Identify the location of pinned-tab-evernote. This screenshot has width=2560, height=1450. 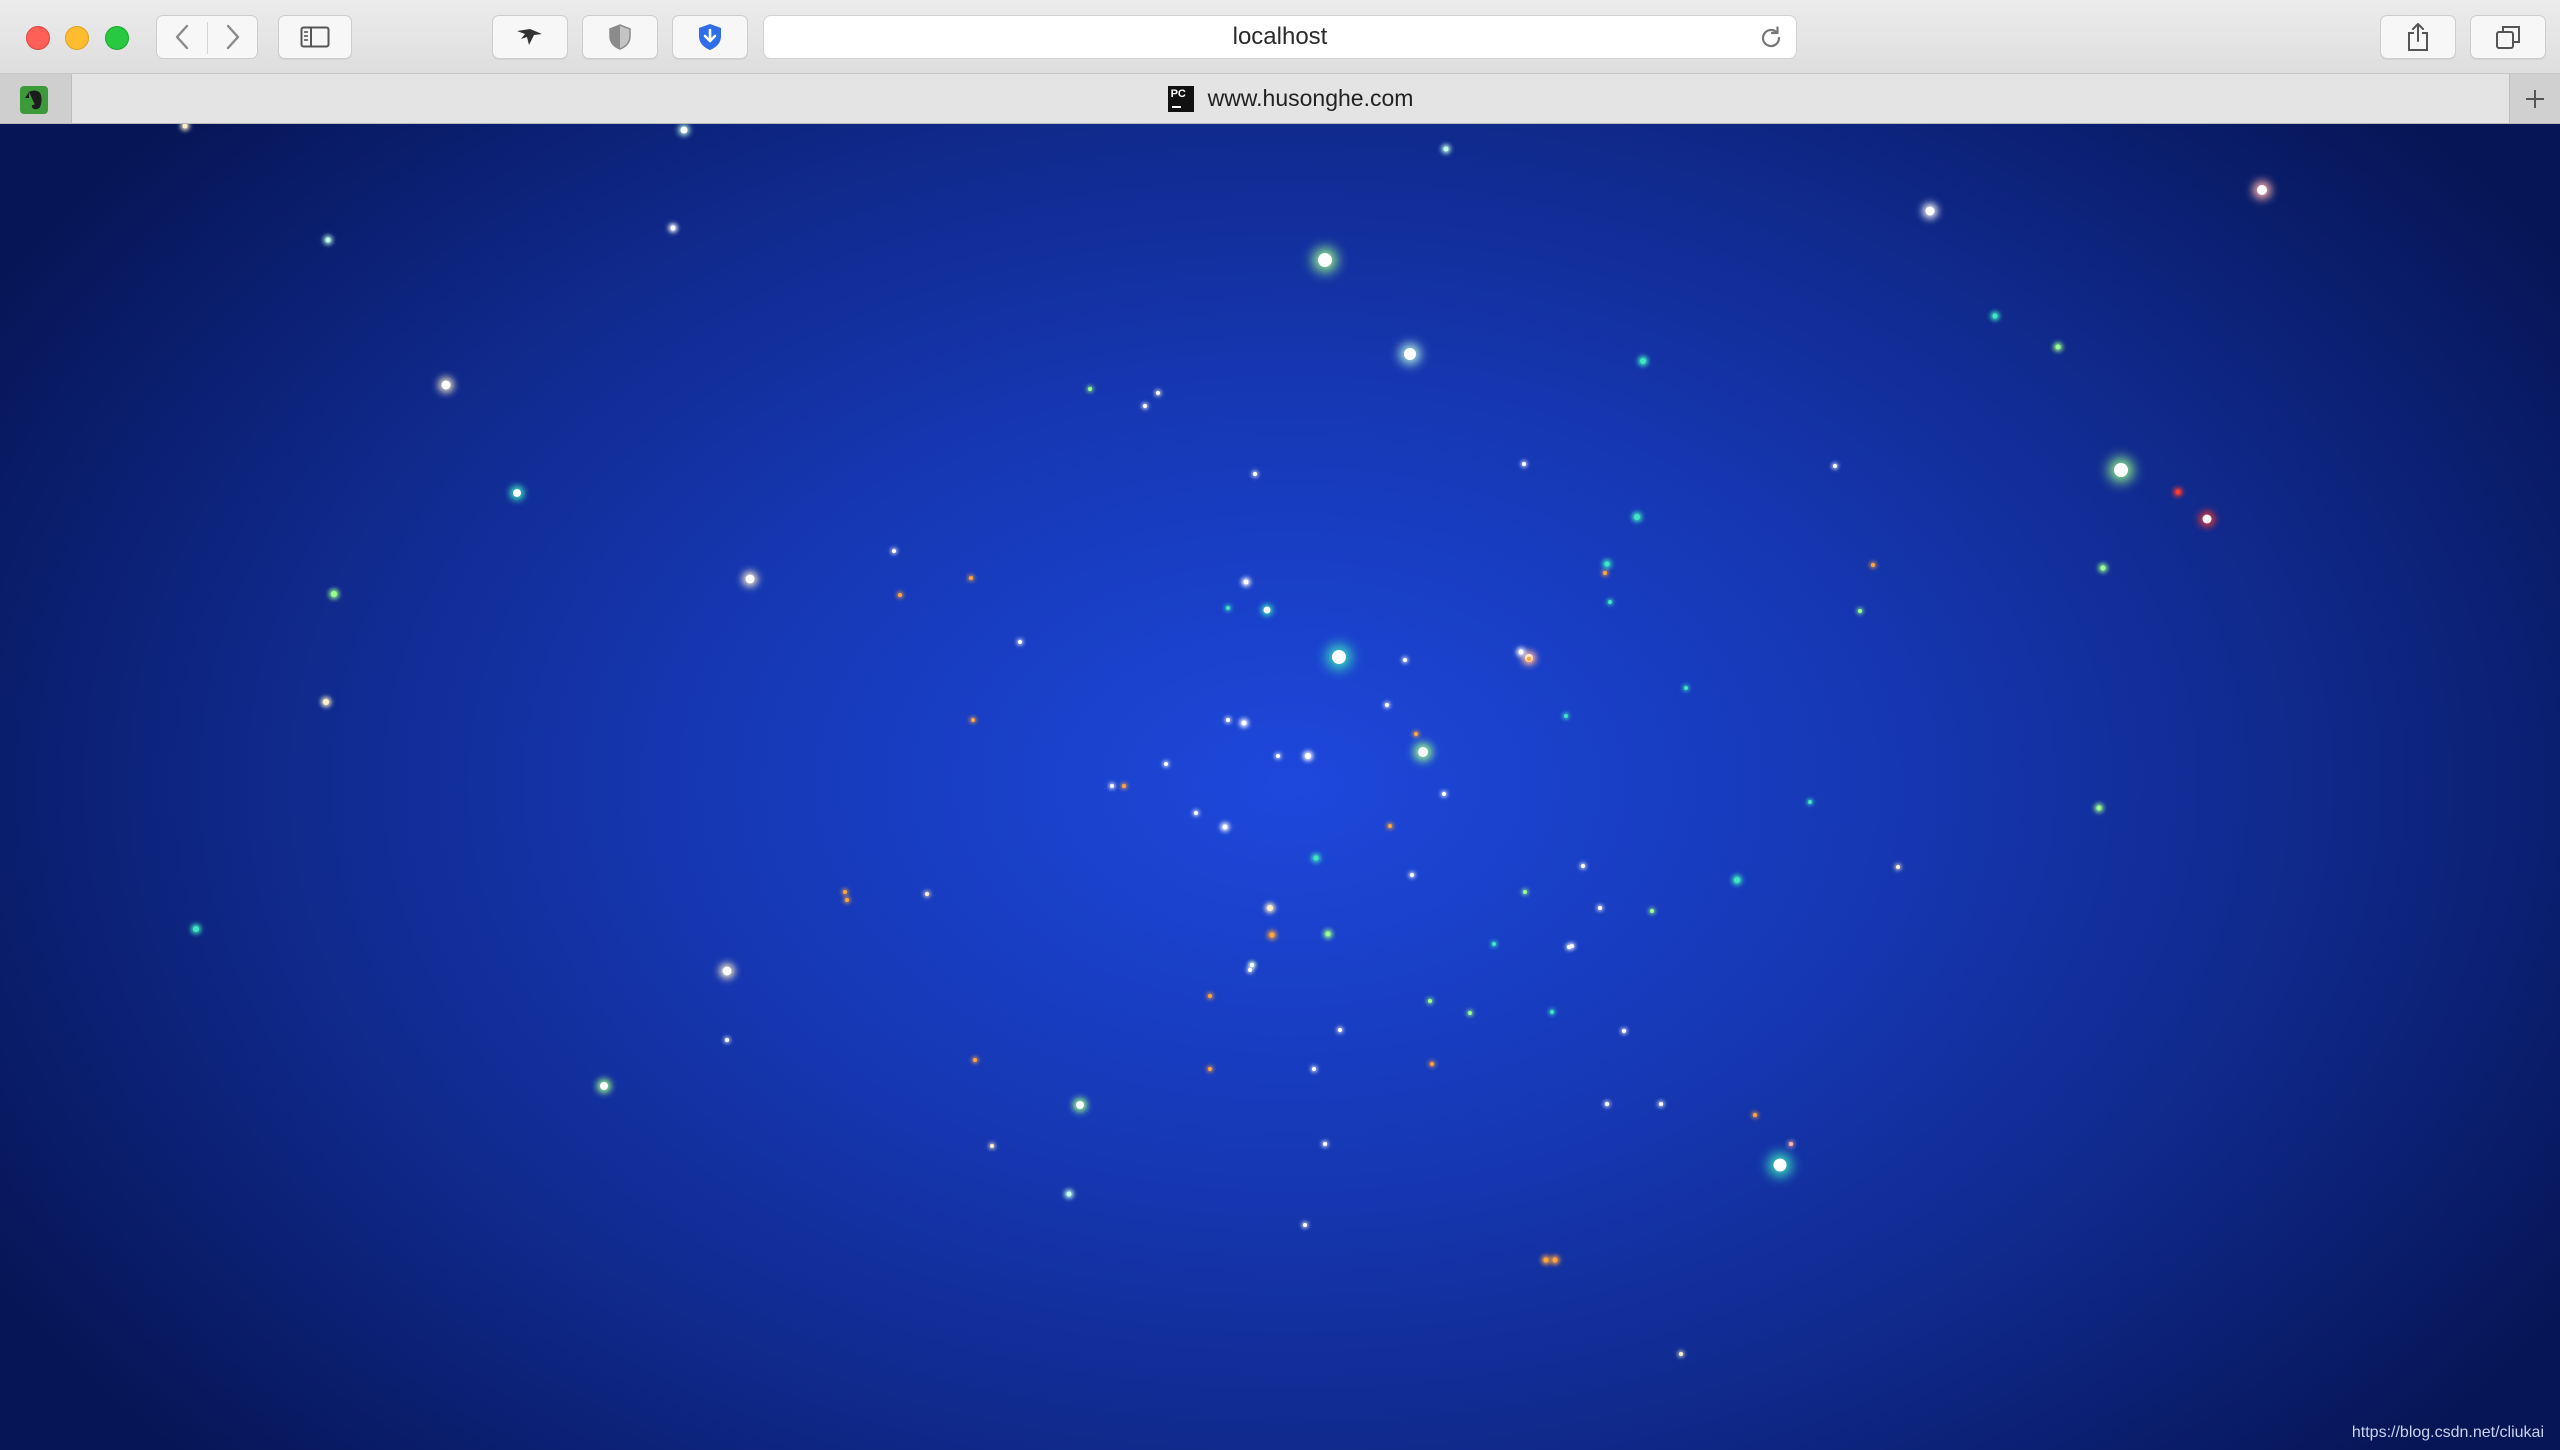
(36, 98).